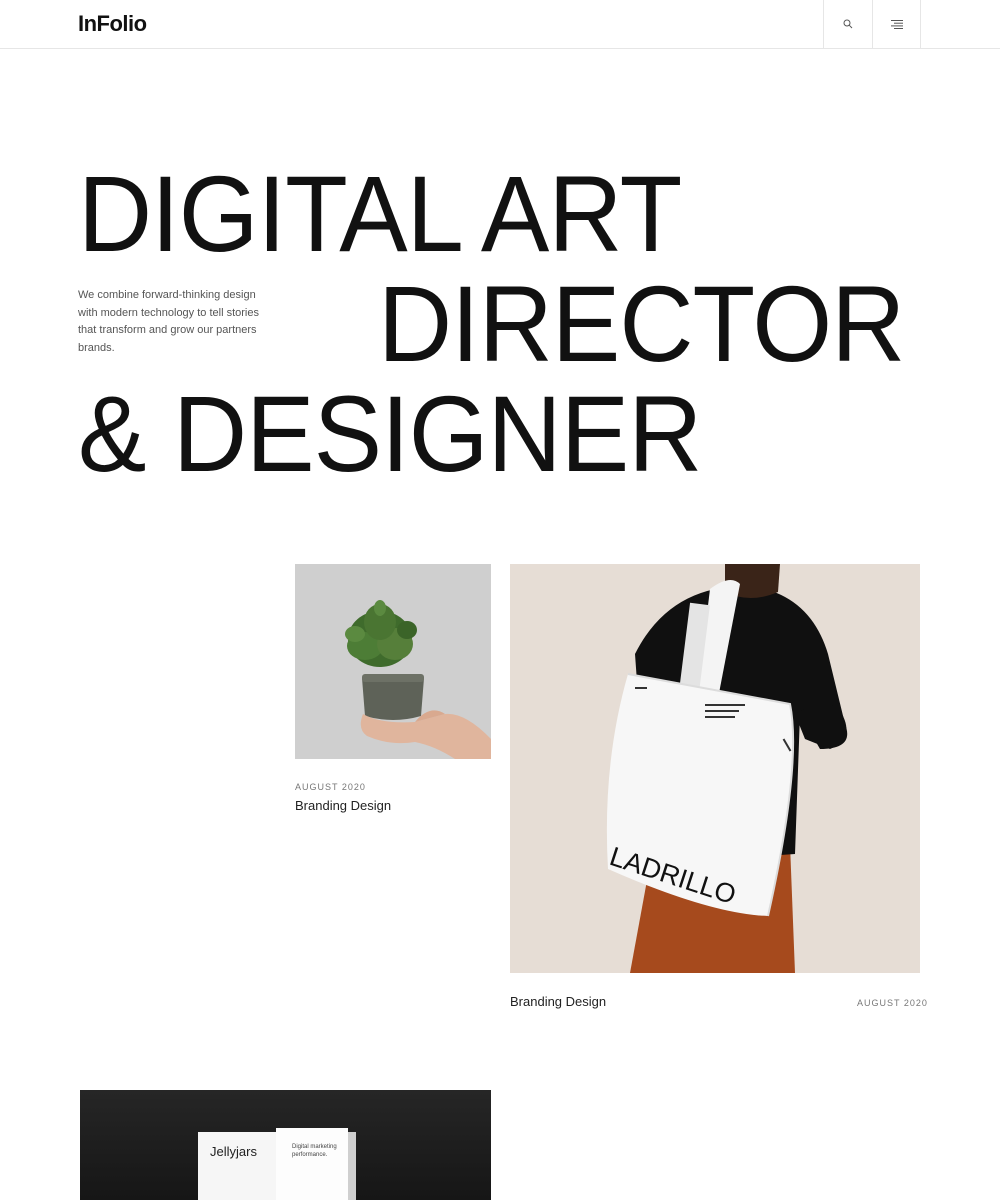 The image size is (1000, 1200). I want to click on site-logo: InFolio, so click(112, 24).